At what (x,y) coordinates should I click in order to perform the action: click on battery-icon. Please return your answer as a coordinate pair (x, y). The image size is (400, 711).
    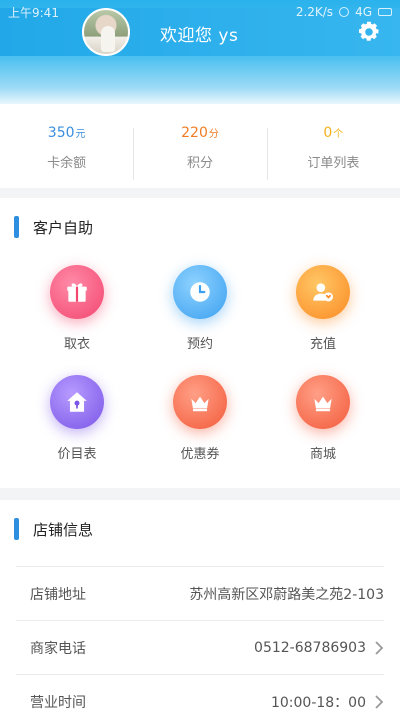
    Looking at the image, I should click on (385, 12).